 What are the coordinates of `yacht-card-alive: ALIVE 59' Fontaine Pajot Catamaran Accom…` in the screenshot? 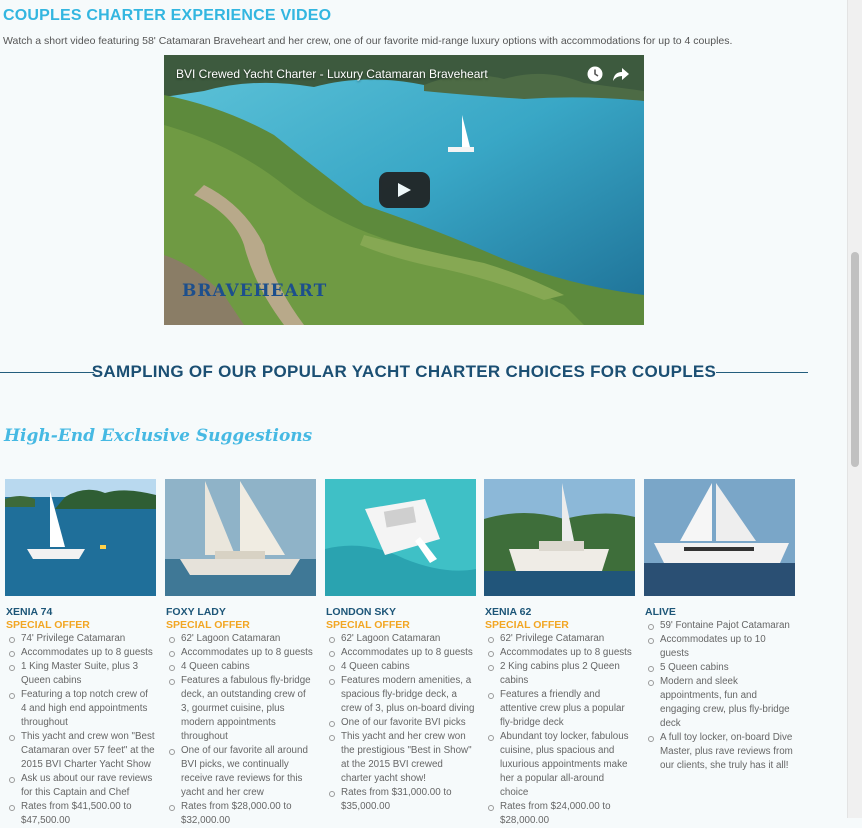 It's located at (719, 626).